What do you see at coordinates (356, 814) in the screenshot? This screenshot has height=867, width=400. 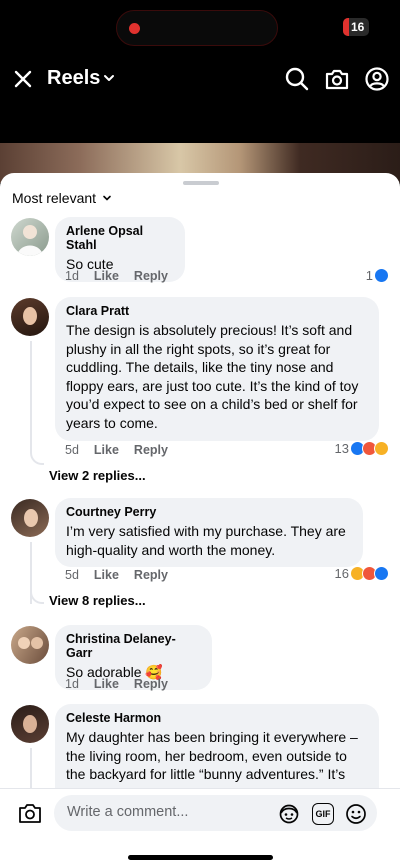 I see `emoji-icon` at bounding box center [356, 814].